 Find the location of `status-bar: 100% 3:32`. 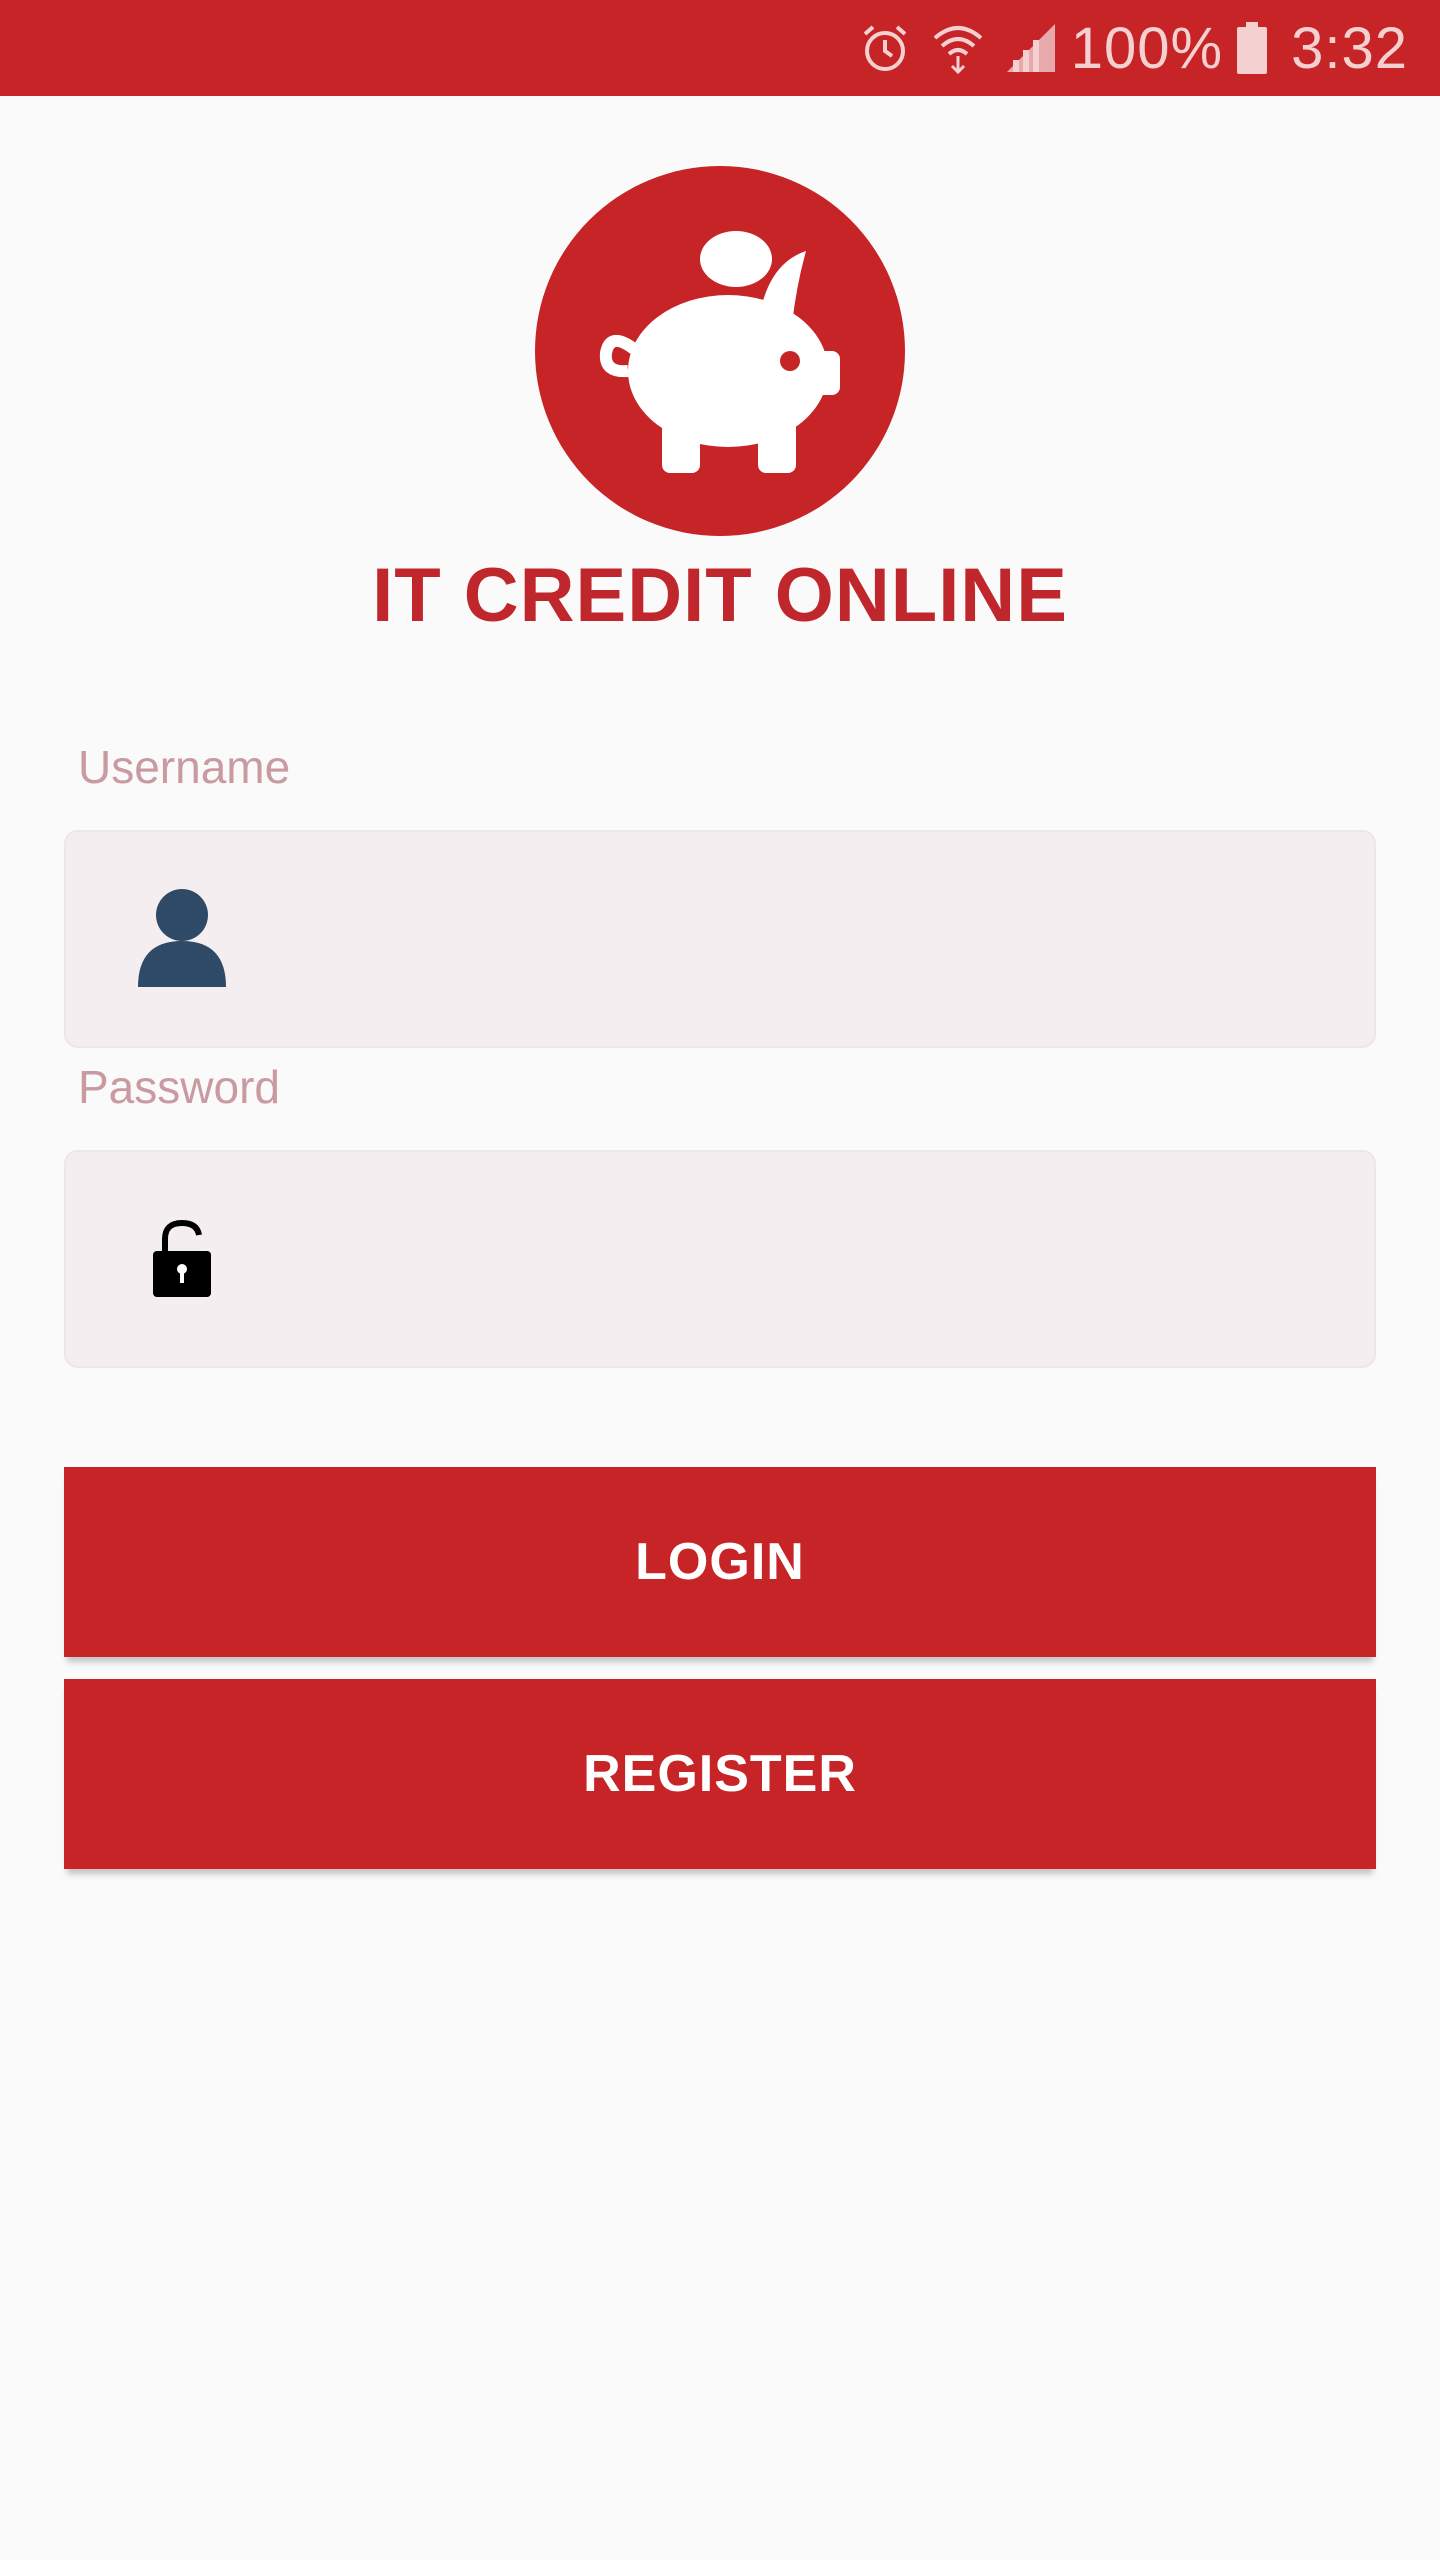

status-bar: 100% 3:32 is located at coordinates (720, 48).